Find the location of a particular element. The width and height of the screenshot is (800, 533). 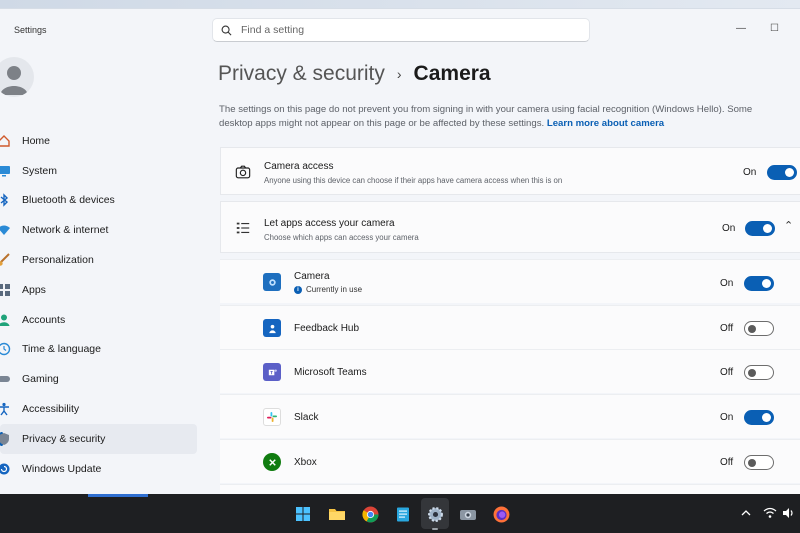

app-row-partial is located at coordinates (510, 489).